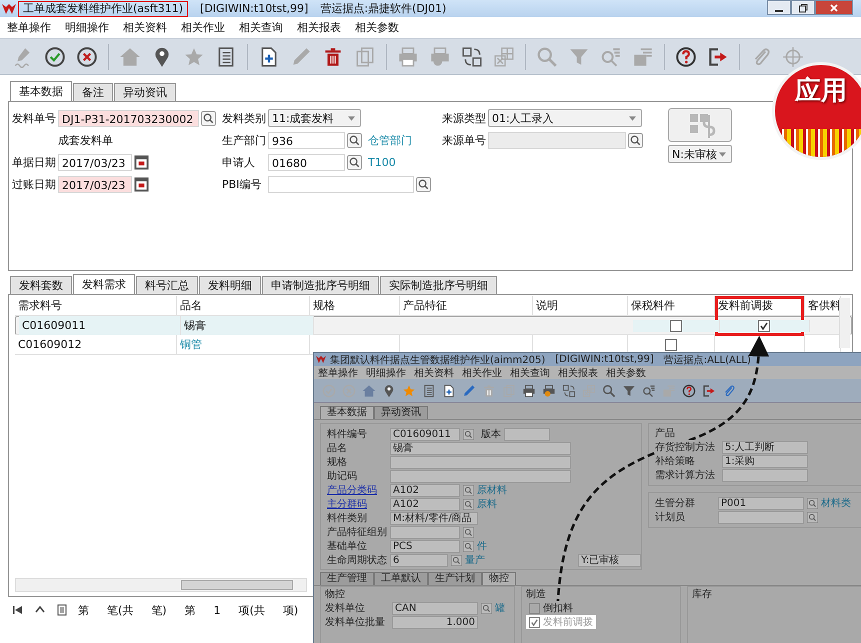 The image size is (861, 643). What do you see at coordinates (529, 391) in the screenshot?
I see `printer-icon` at bounding box center [529, 391].